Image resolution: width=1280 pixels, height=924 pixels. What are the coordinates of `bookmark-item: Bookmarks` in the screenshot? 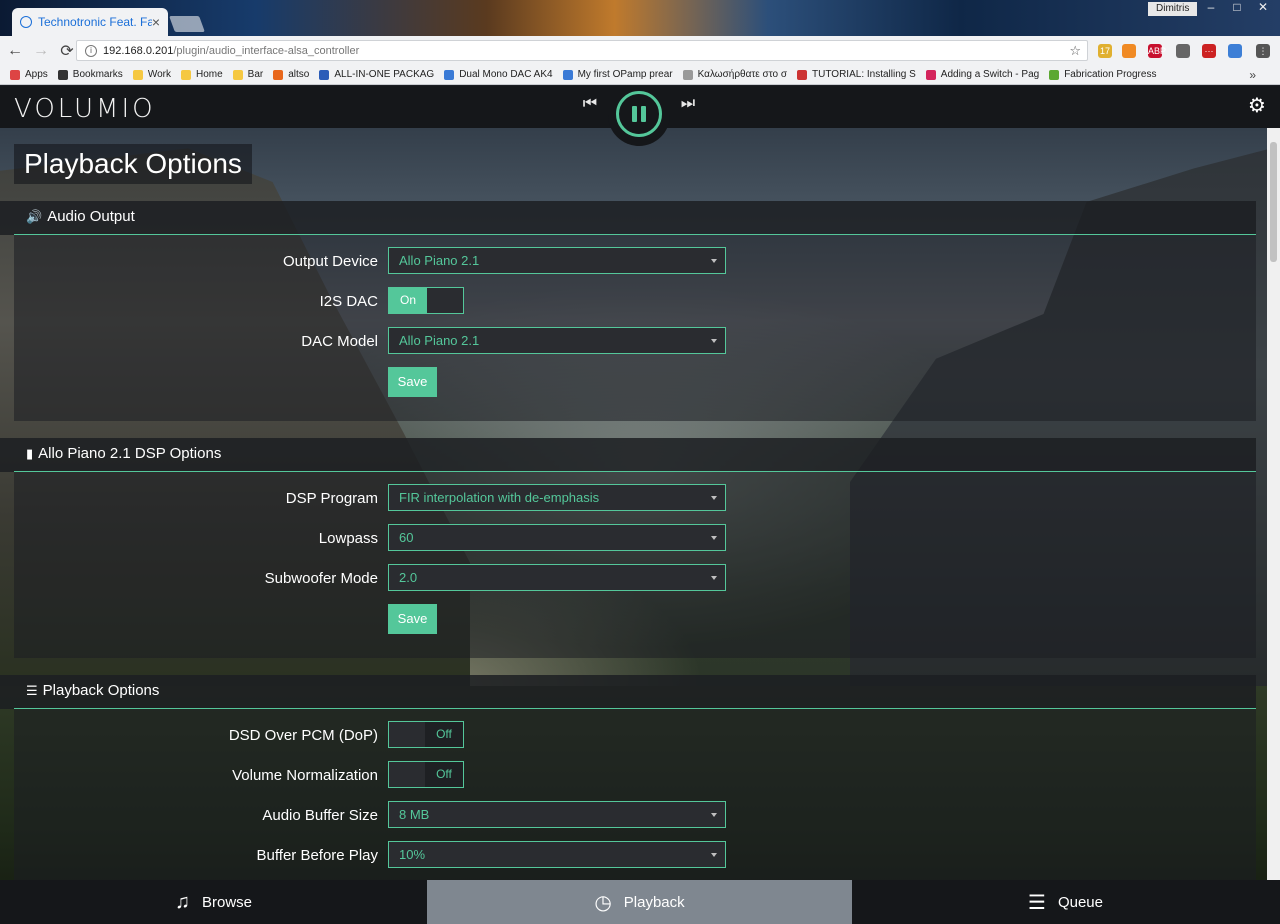 It's located at (90, 74).